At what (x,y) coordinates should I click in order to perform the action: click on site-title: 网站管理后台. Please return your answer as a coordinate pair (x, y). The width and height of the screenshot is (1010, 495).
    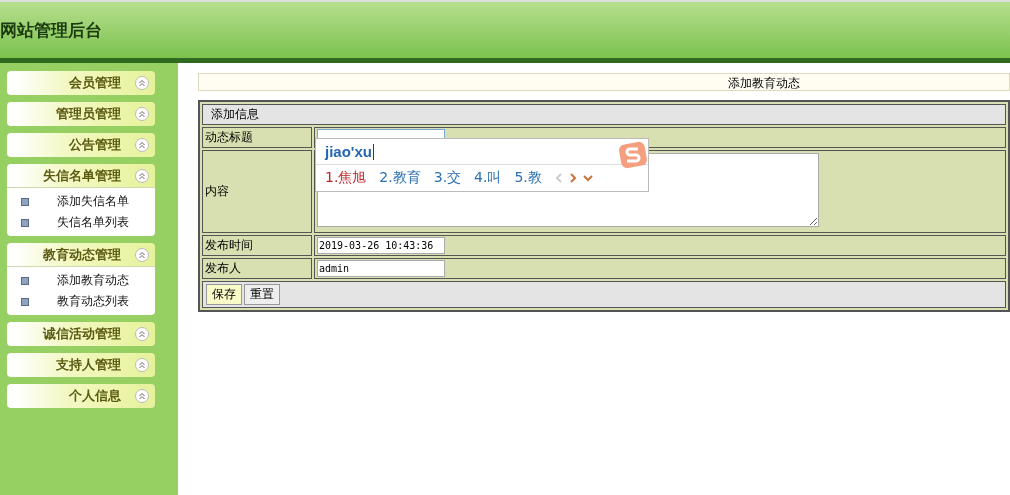
    Looking at the image, I should click on (51, 30).